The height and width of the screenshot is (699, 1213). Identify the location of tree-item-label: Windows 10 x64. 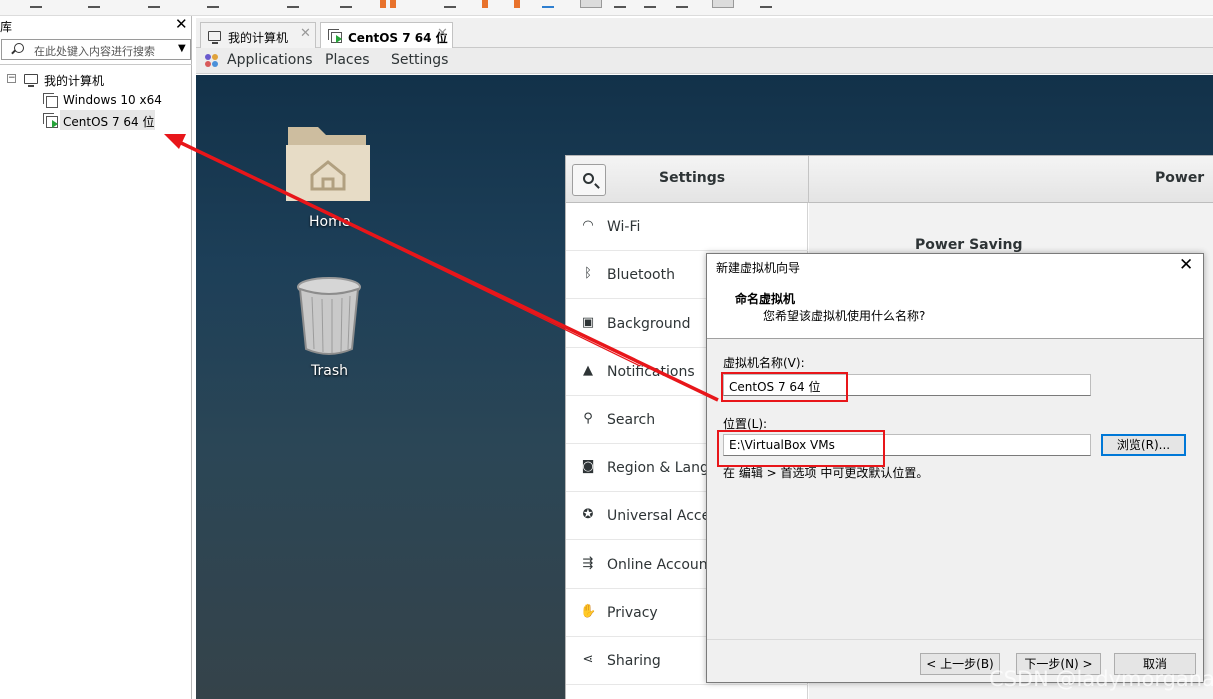
(112, 100).